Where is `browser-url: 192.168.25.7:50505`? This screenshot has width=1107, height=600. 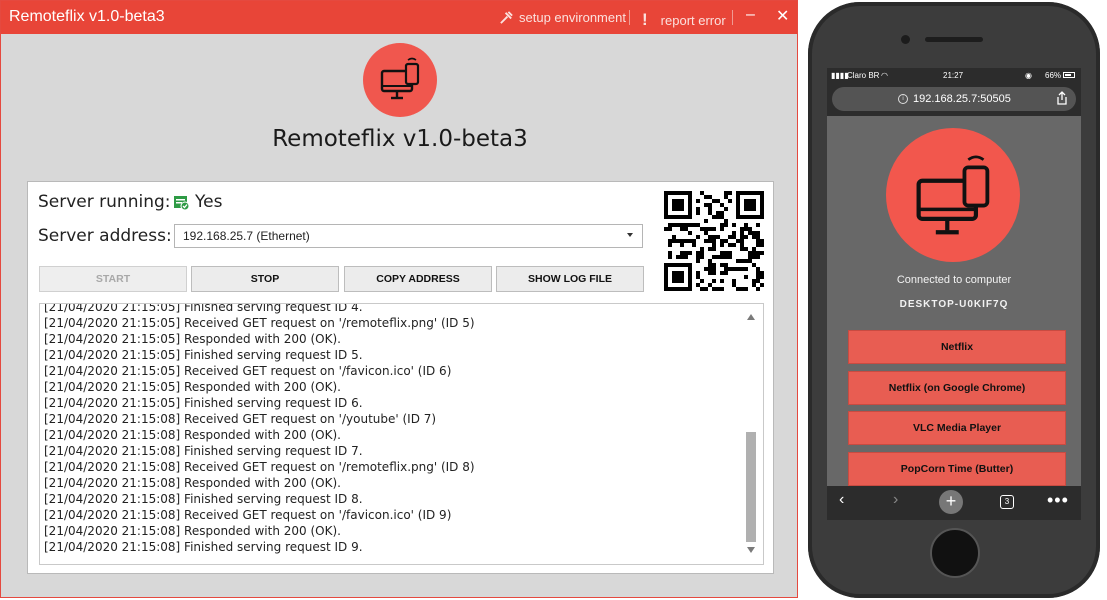 browser-url: 192.168.25.7:50505 is located at coordinates (962, 99).